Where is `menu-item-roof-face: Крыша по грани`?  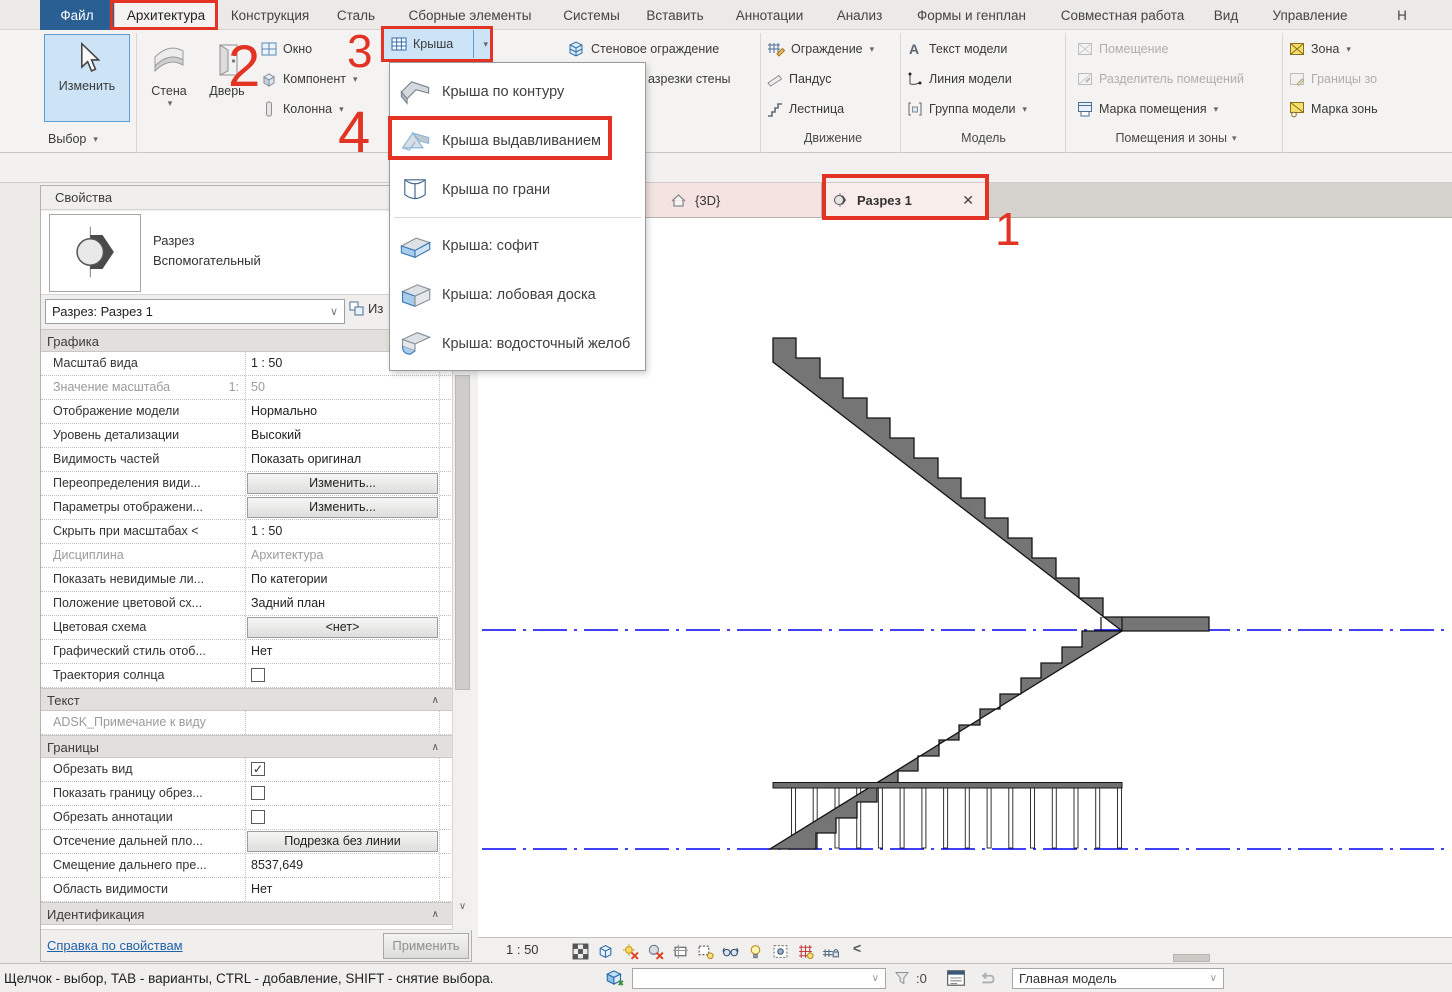
menu-item-roof-face: Крыша по грани is located at coordinates (517, 189).